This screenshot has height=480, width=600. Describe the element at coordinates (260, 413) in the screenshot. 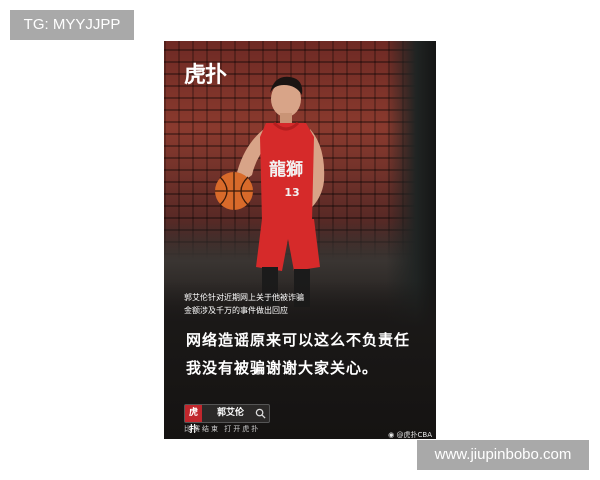

I see `search-icon` at that location.